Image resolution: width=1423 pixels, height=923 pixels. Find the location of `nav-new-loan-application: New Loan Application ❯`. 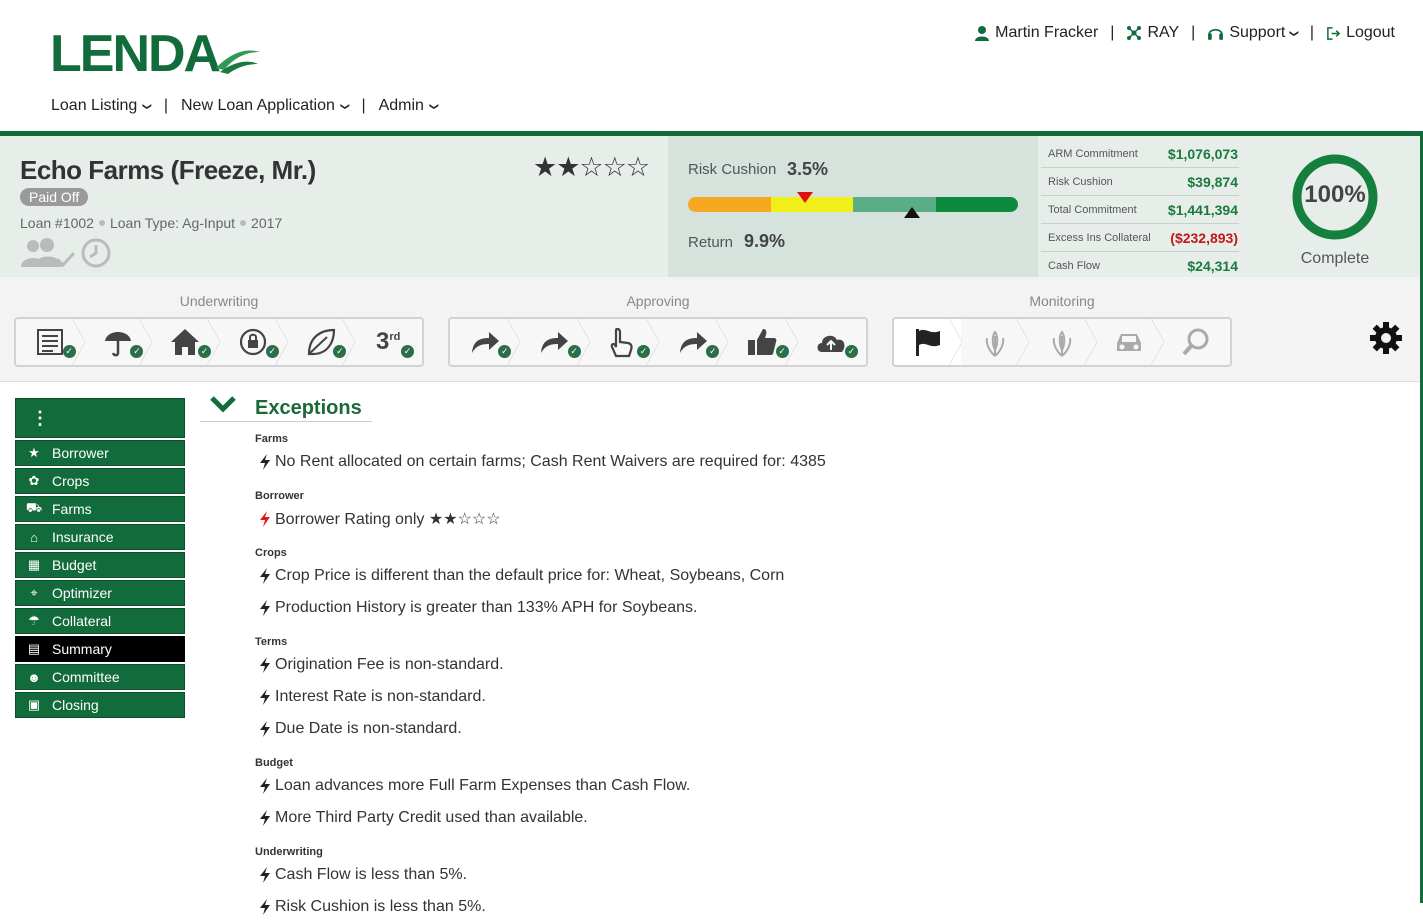

nav-new-loan-application: New Loan Application ❯ is located at coordinates (265, 106).